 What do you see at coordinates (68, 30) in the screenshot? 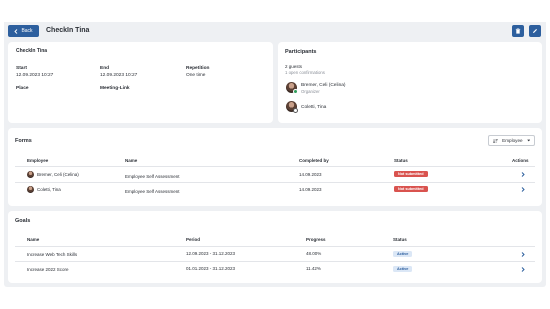
I see `page-title: CheckIn Tina` at bounding box center [68, 30].